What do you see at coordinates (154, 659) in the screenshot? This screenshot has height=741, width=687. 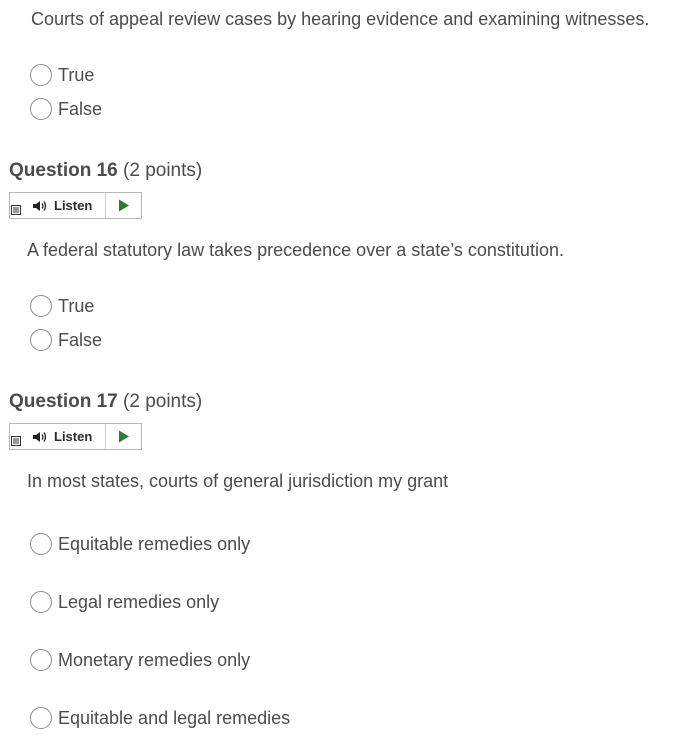 I see `option-label: Monetary remedies only` at bounding box center [154, 659].